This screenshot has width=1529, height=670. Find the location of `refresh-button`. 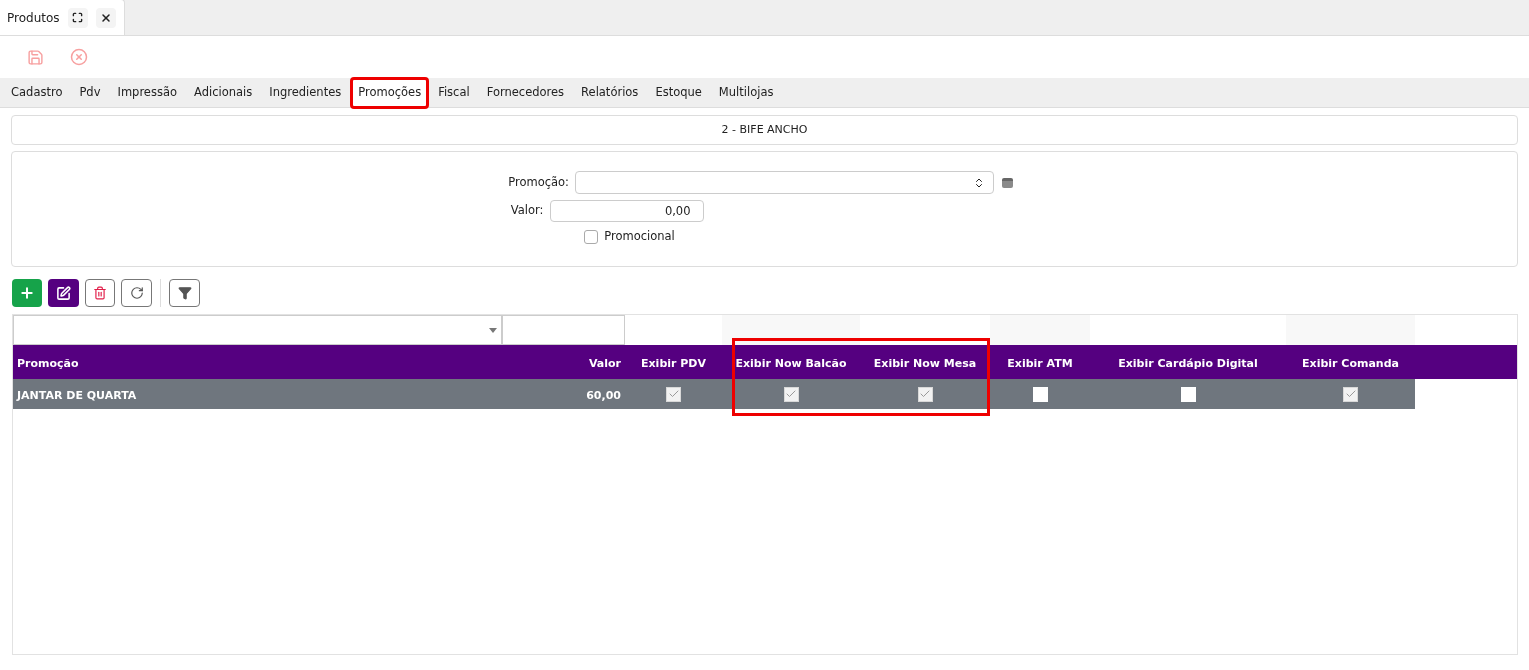

refresh-button is located at coordinates (136, 293).